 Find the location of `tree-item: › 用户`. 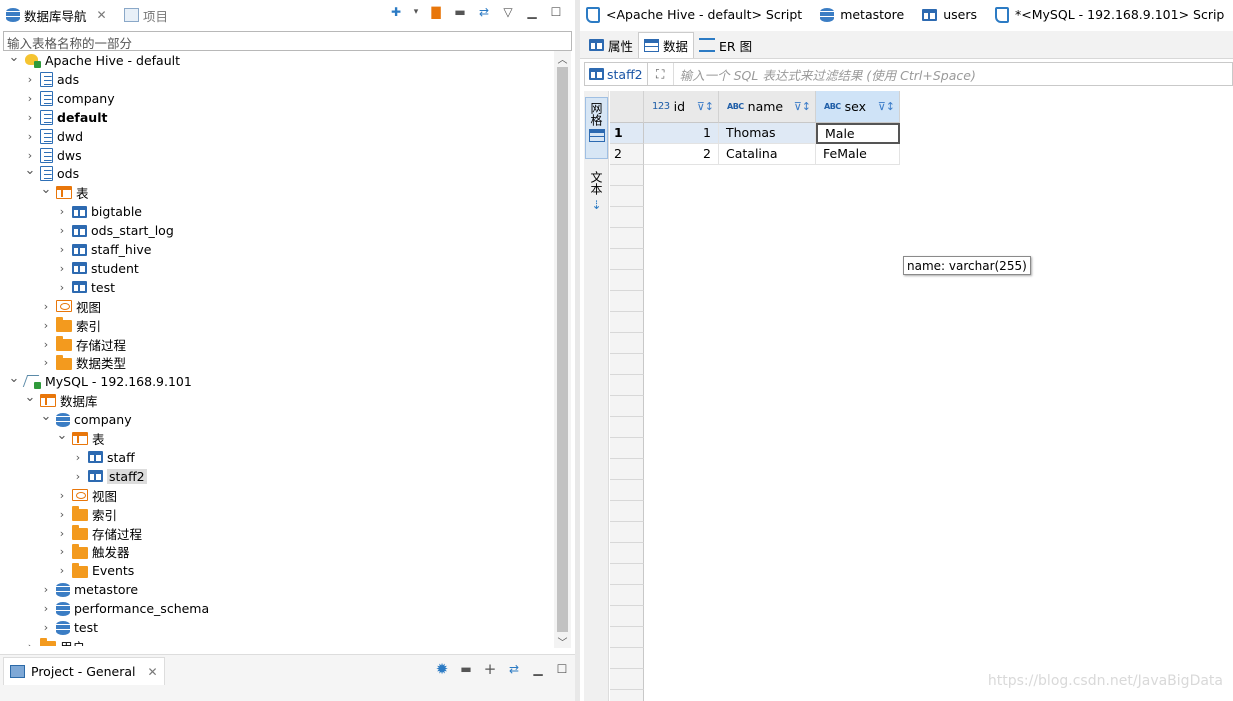

tree-item: › 用户 is located at coordinates (54, 641).